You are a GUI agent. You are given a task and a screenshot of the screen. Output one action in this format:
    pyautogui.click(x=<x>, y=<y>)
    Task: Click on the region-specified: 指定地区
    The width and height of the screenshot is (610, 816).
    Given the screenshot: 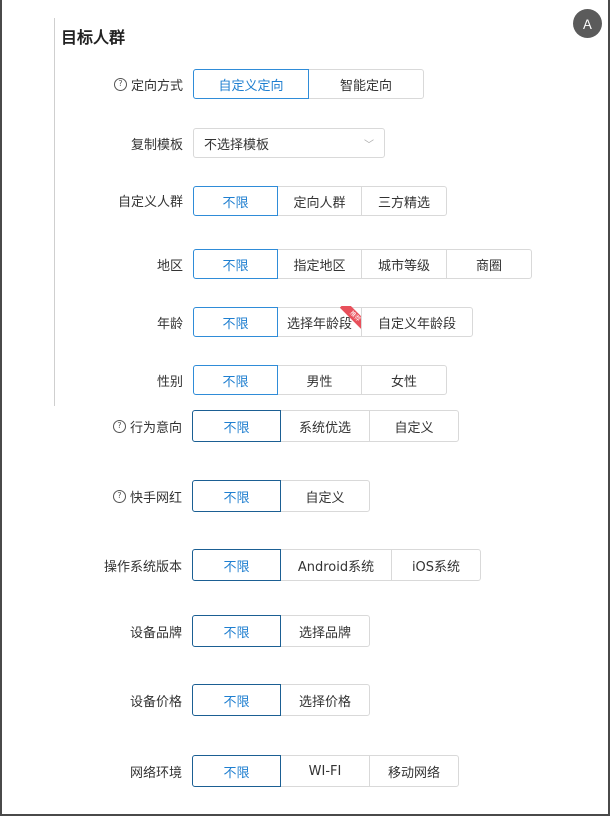 What is the action you would take?
    pyautogui.click(x=319, y=264)
    